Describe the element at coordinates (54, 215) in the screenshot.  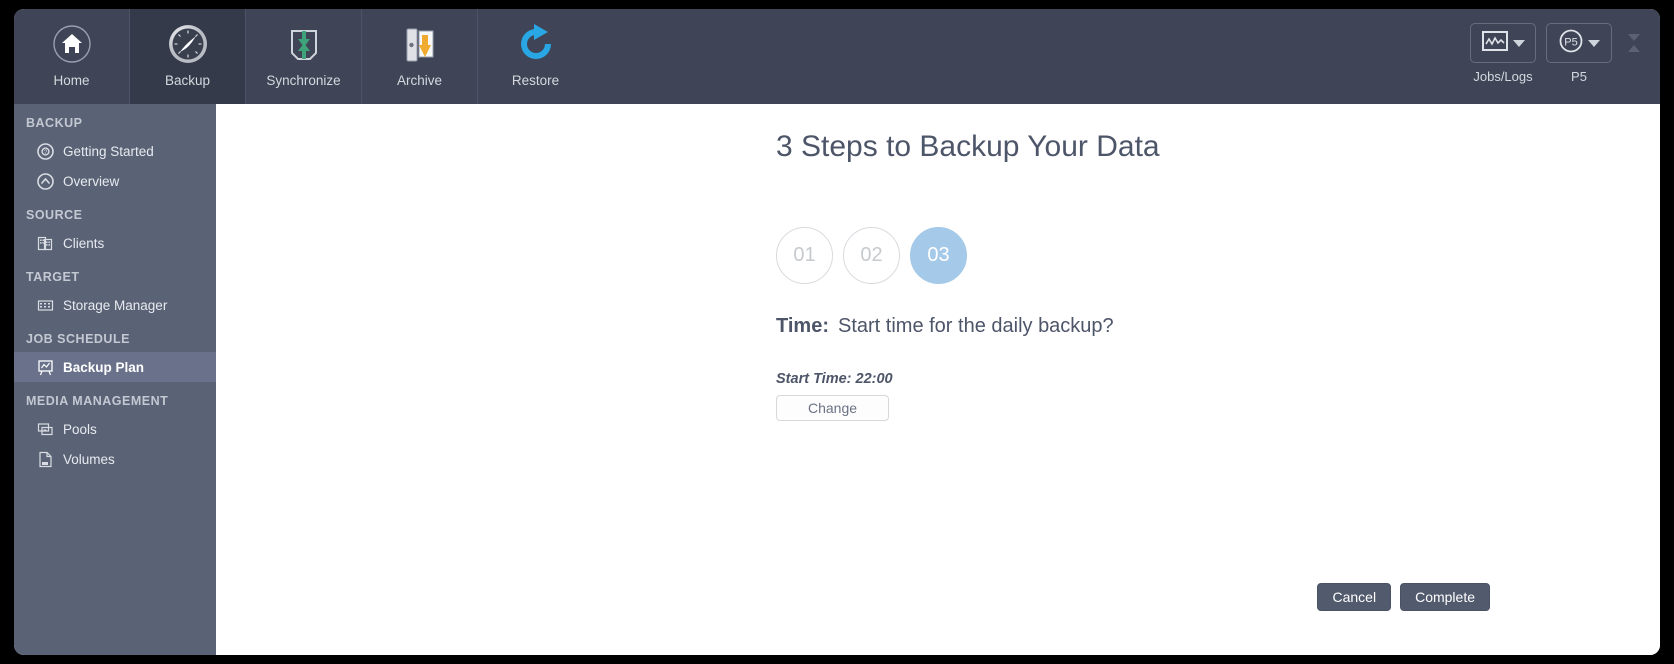
I see `sidebar-group-source: SOURCE` at that location.